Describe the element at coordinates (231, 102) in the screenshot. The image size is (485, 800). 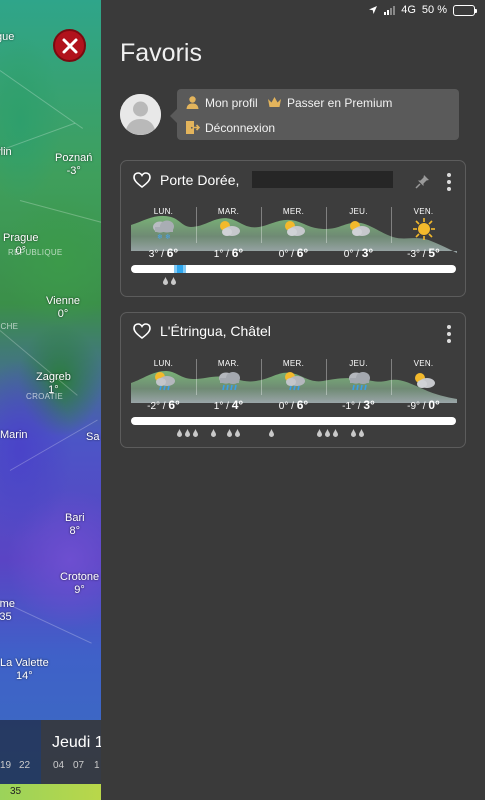
I see `my-profile-label: Mon profil` at that location.